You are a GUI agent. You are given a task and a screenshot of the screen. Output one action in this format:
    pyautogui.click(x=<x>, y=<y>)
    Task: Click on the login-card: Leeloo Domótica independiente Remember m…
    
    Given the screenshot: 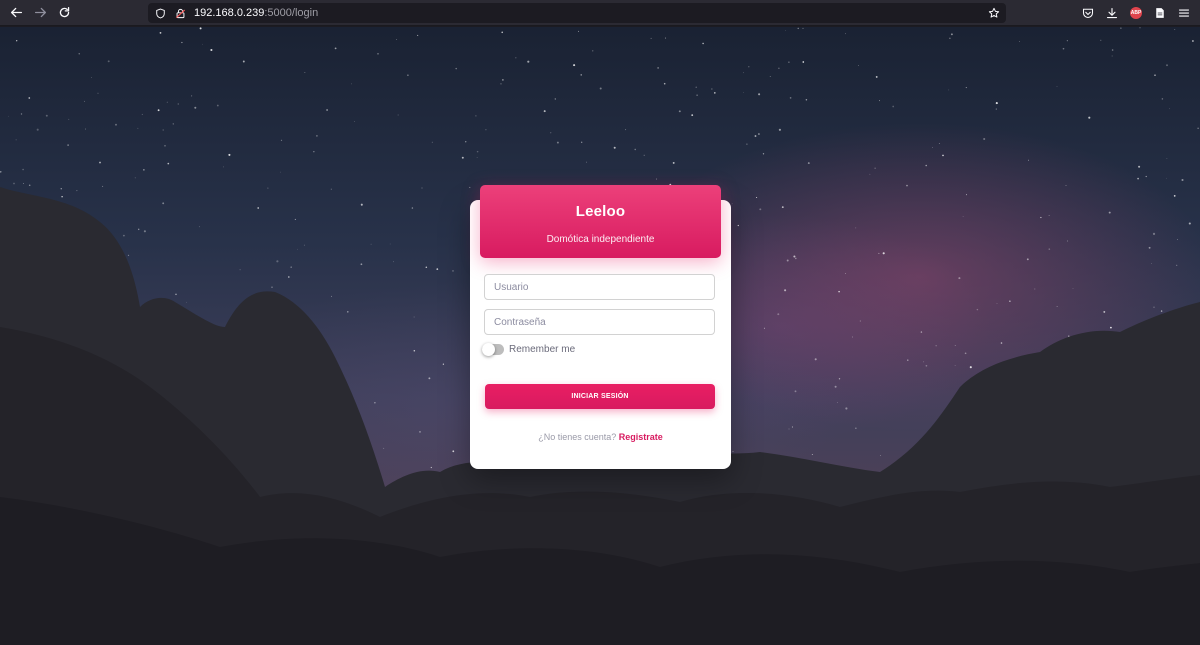 What is the action you would take?
    pyautogui.click(x=600, y=327)
    